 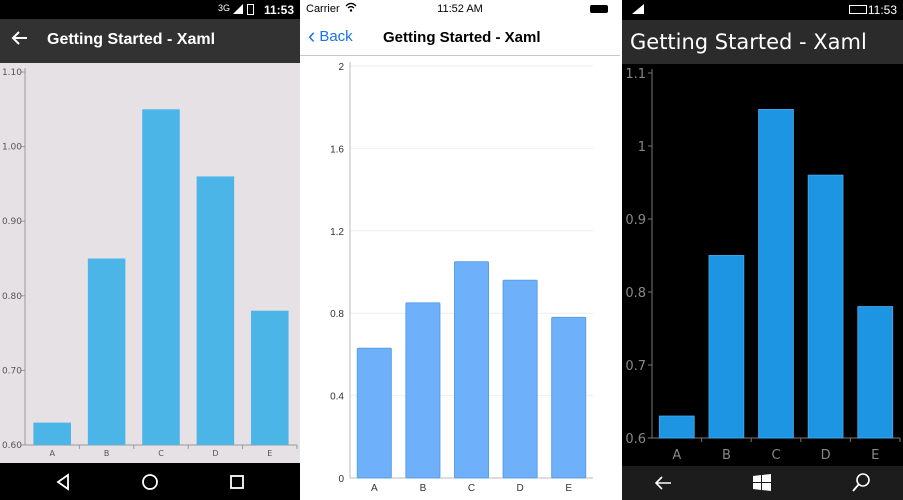 I want to click on ios-status-bar: Carrier 11:52 AM, so click(x=460, y=9).